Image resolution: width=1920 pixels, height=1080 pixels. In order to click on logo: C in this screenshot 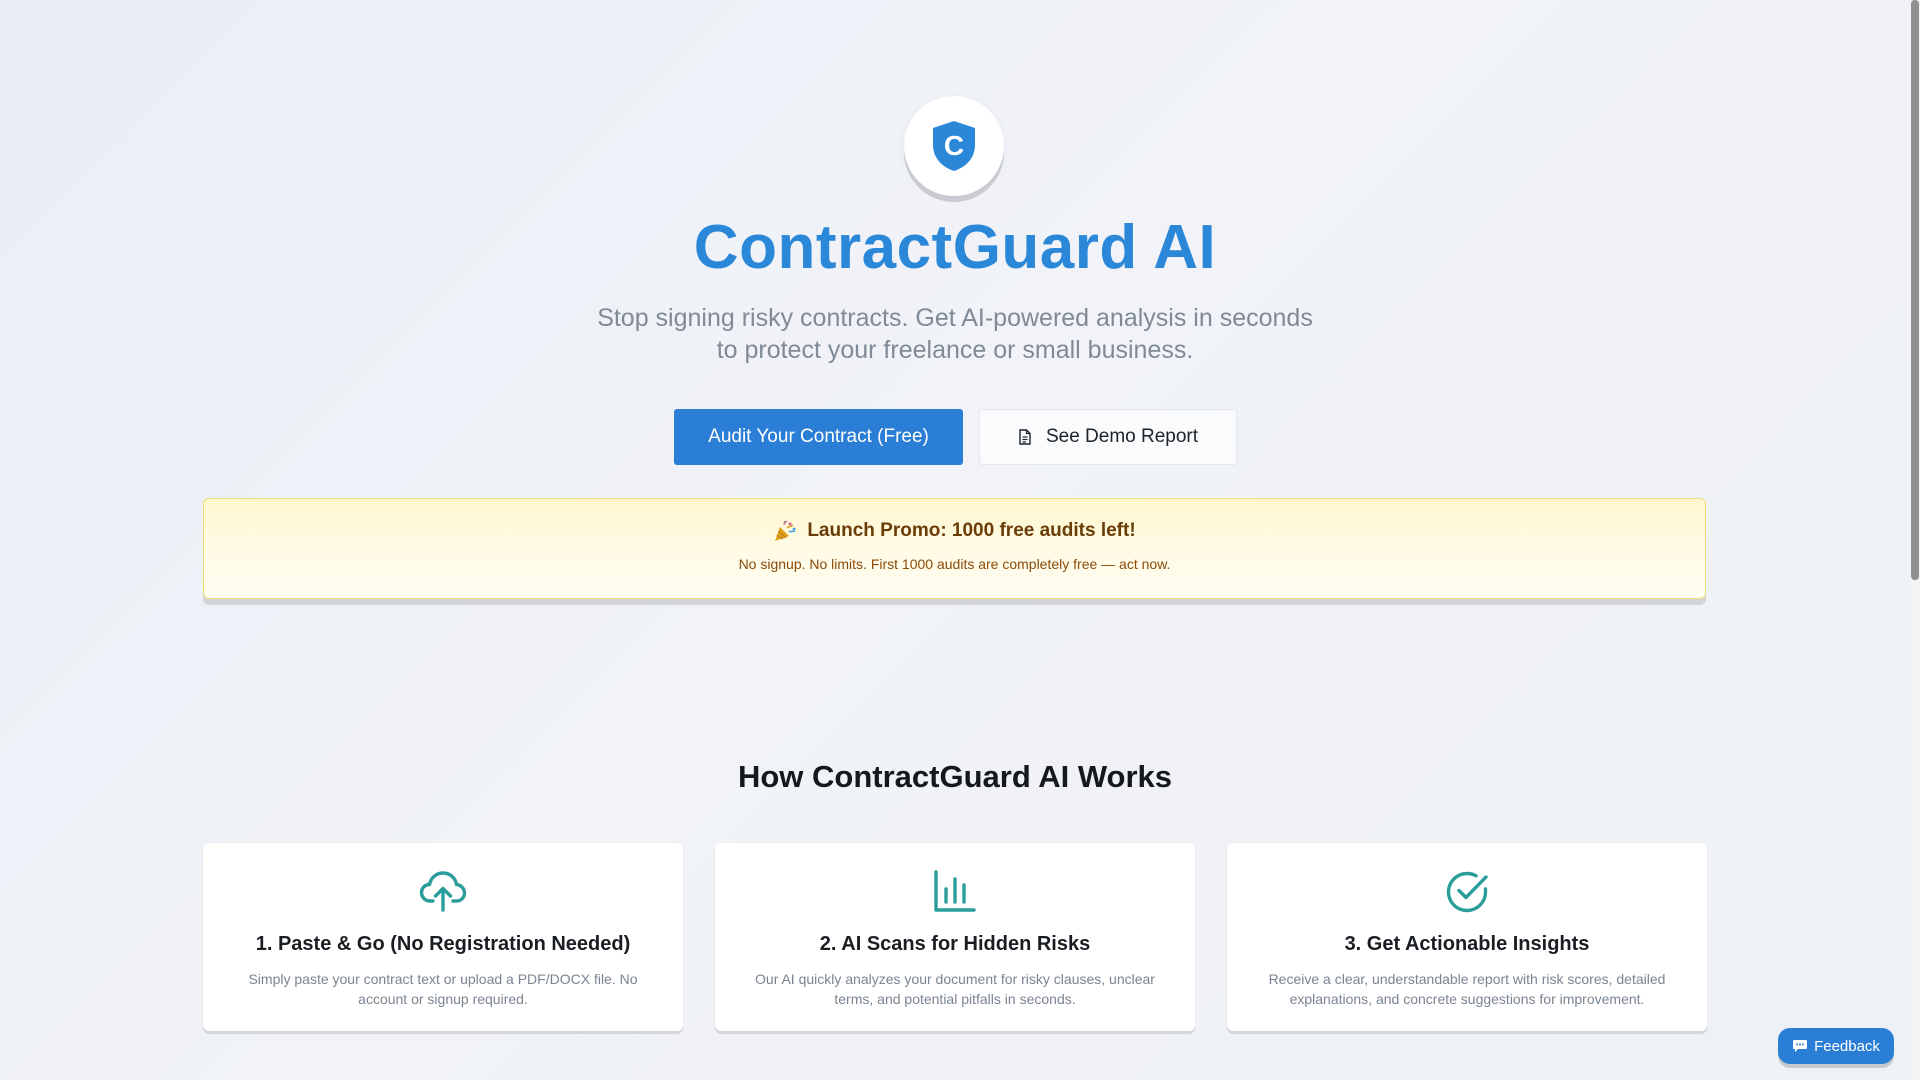, I will do `click(954, 146)`.